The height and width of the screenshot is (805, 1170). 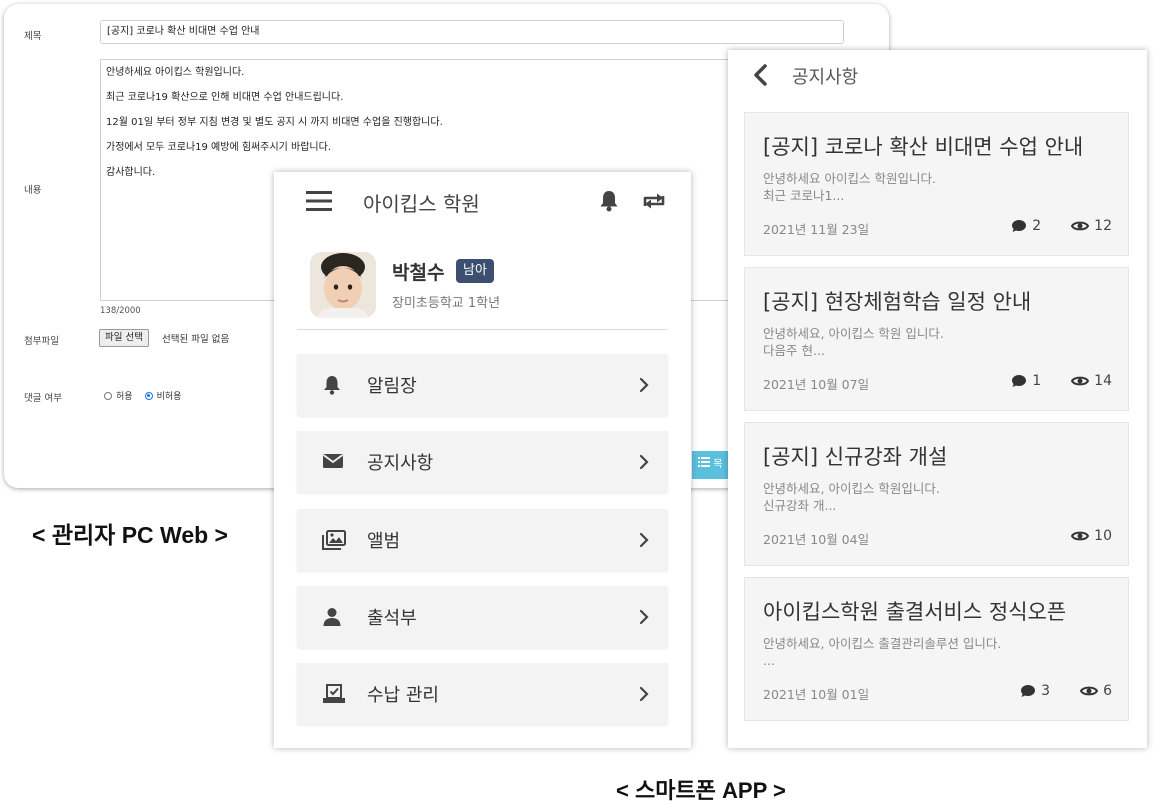 I want to click on student-name: 박철수, so click(x=418, y=273).